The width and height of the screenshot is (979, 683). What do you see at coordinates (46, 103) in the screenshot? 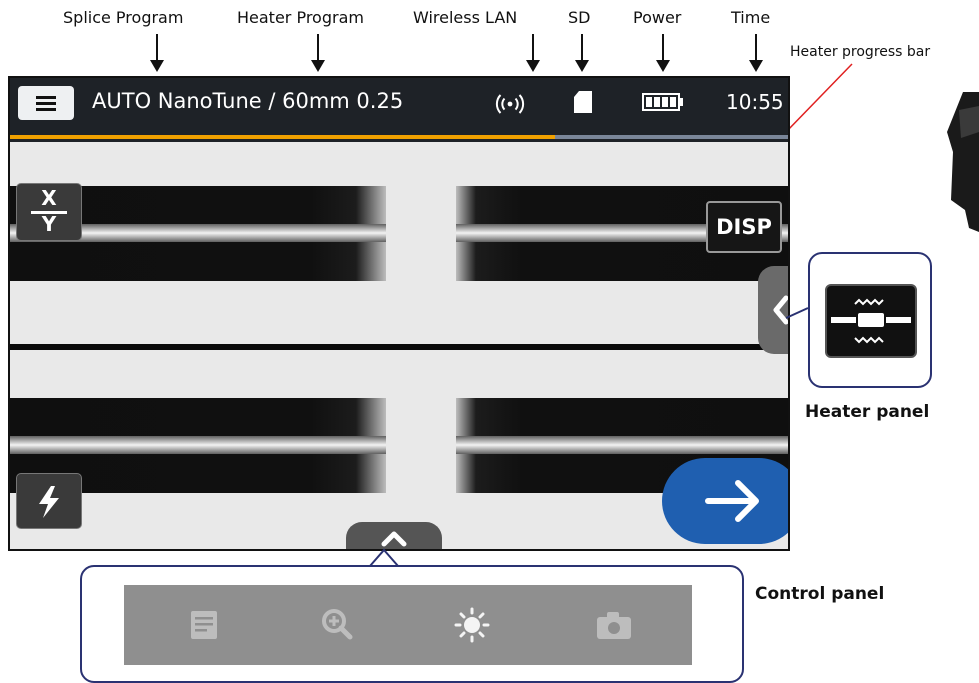
I see `menu-button` at bounding box center [46, 103].